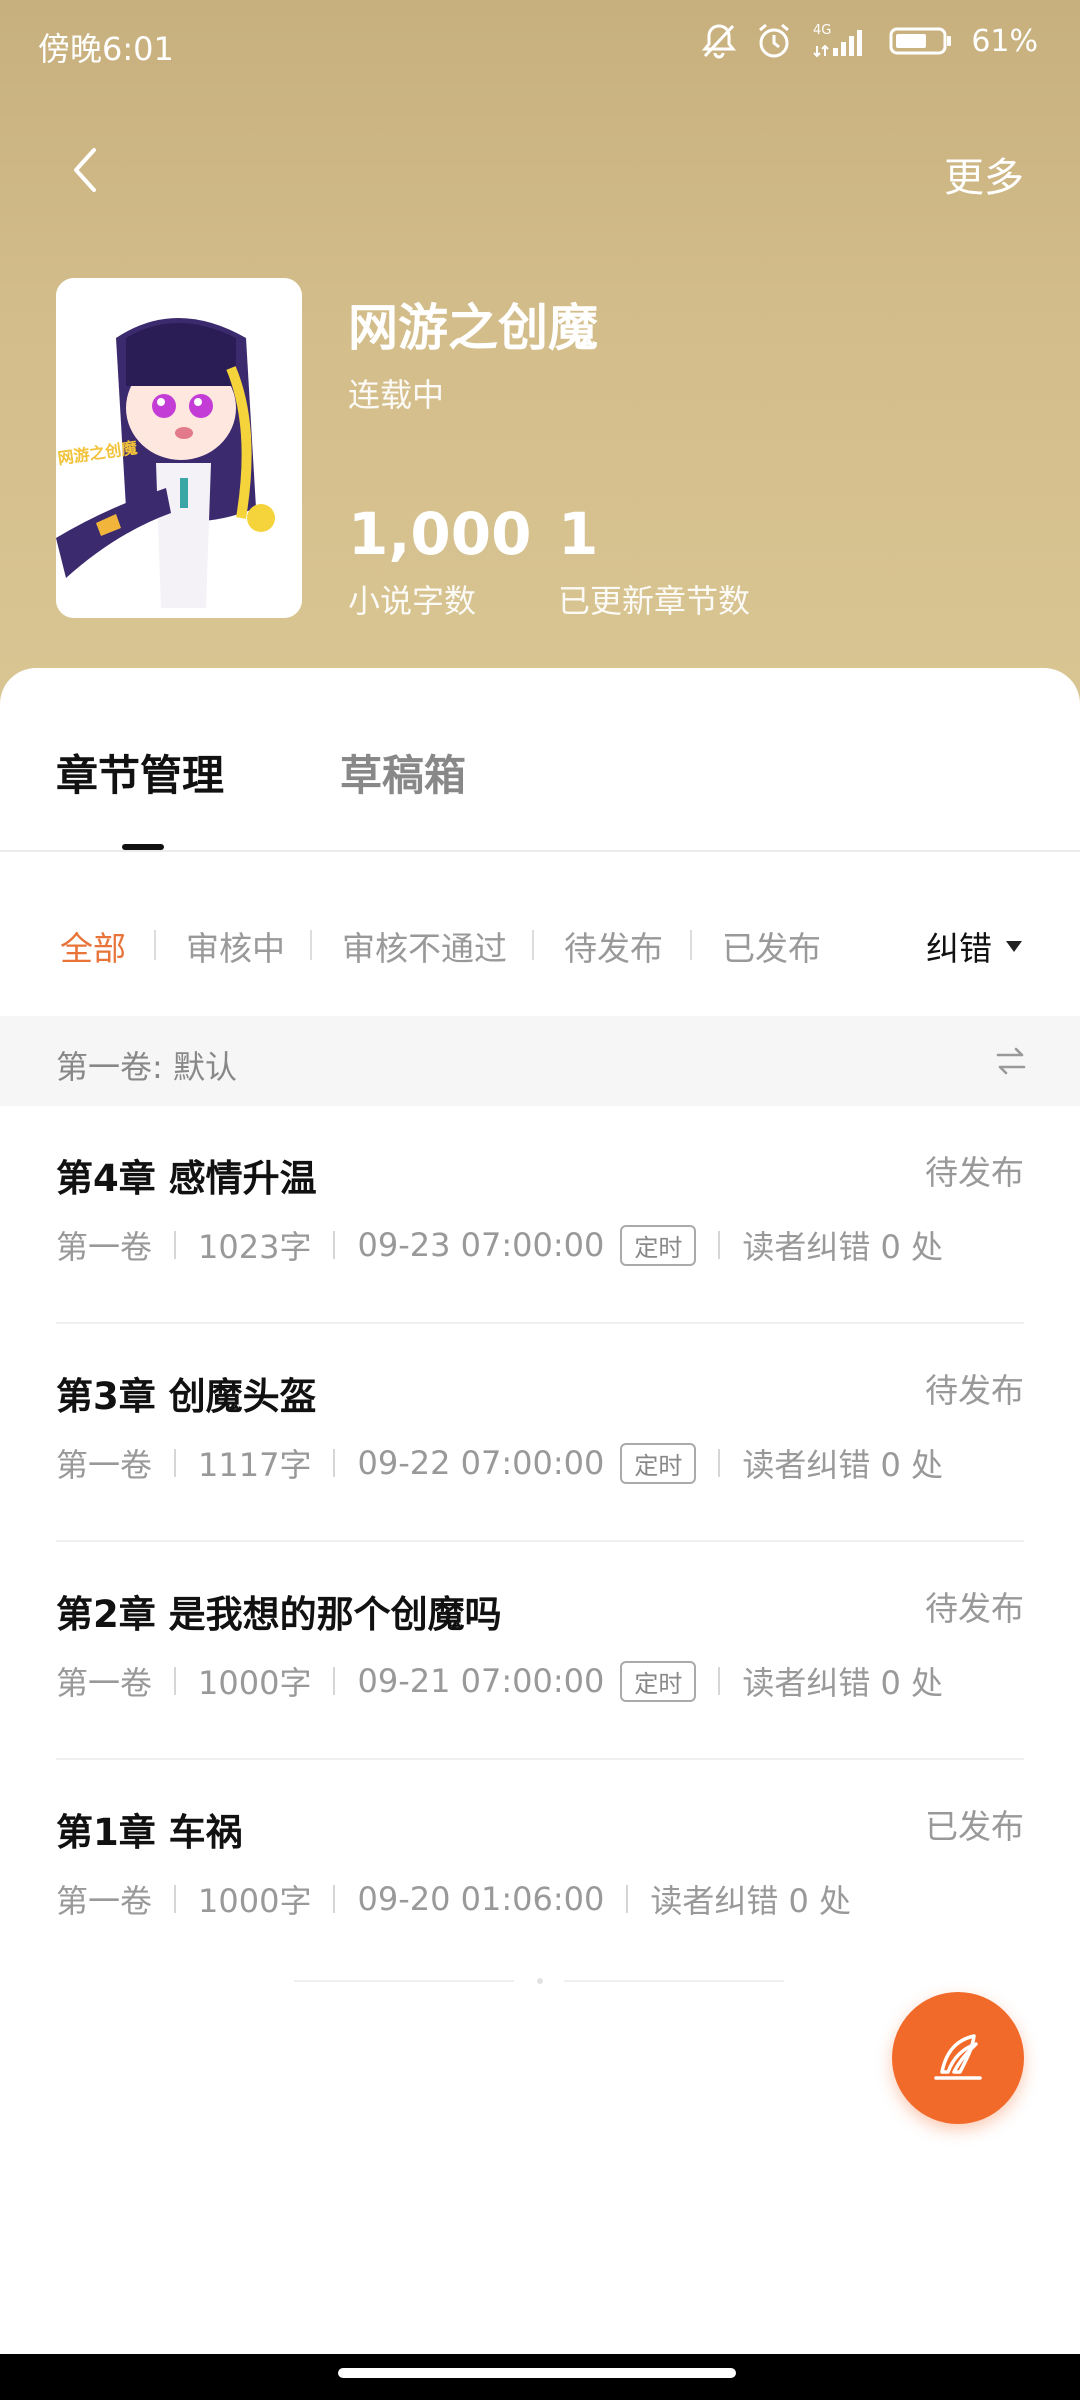 The width and height of the screenshot is (1080, 2400). Describe the element at coordinates (540, 1981) in the screenshot. I see `end-of-list-dot` at that location.